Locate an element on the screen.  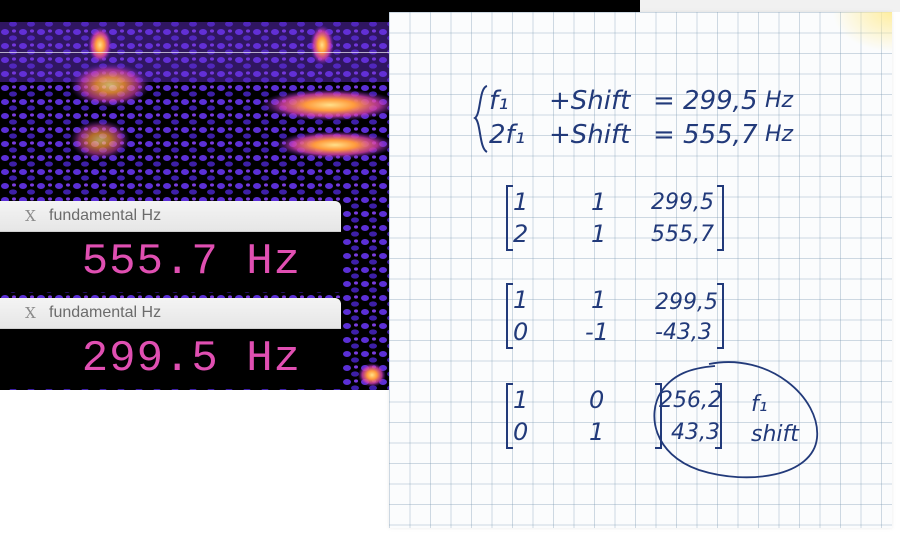
eq1-term1: f₁ is located at coordinates (499, 101).